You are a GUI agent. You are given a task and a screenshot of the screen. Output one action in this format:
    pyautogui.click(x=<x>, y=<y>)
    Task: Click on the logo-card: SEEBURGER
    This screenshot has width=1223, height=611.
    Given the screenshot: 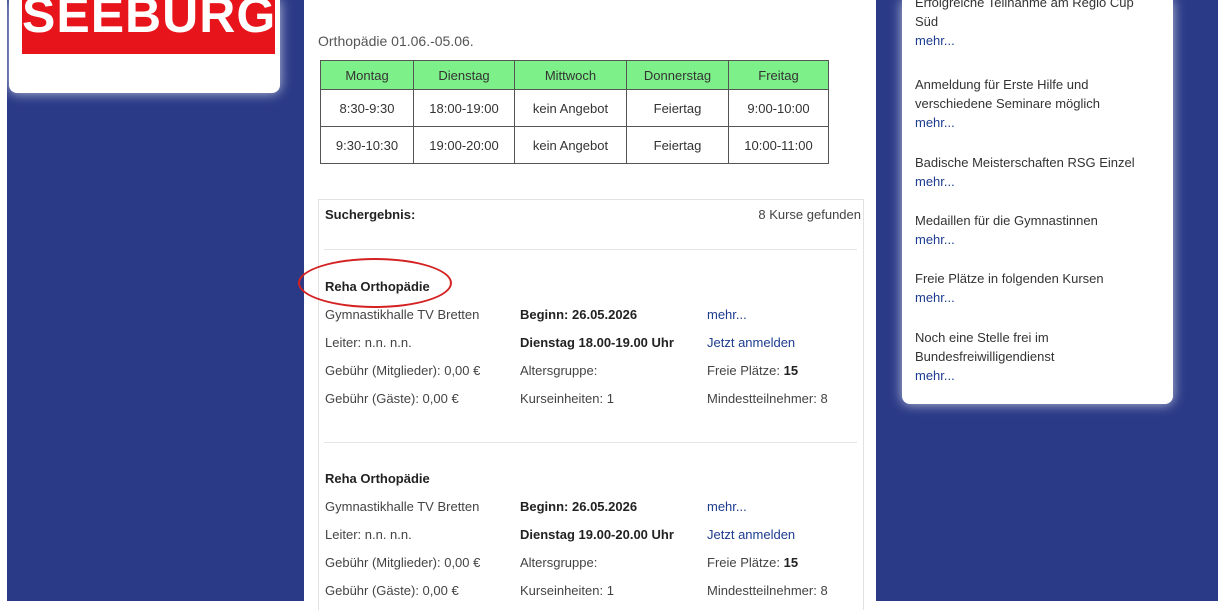 What is the action you would take?
    pyautogui.click(x=144, y=46)
    